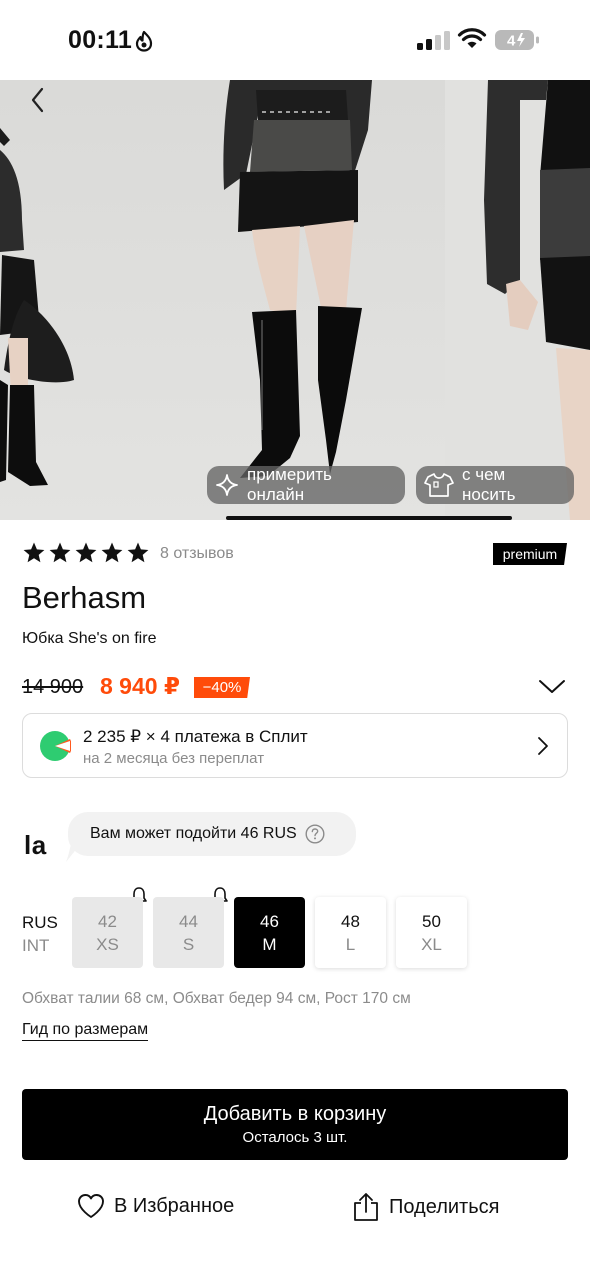 The image size is (590, 1280). What do you see at coordinates (350, 944) in the screenshot?
I see `size-int: L` at bounding box center [350, 944].